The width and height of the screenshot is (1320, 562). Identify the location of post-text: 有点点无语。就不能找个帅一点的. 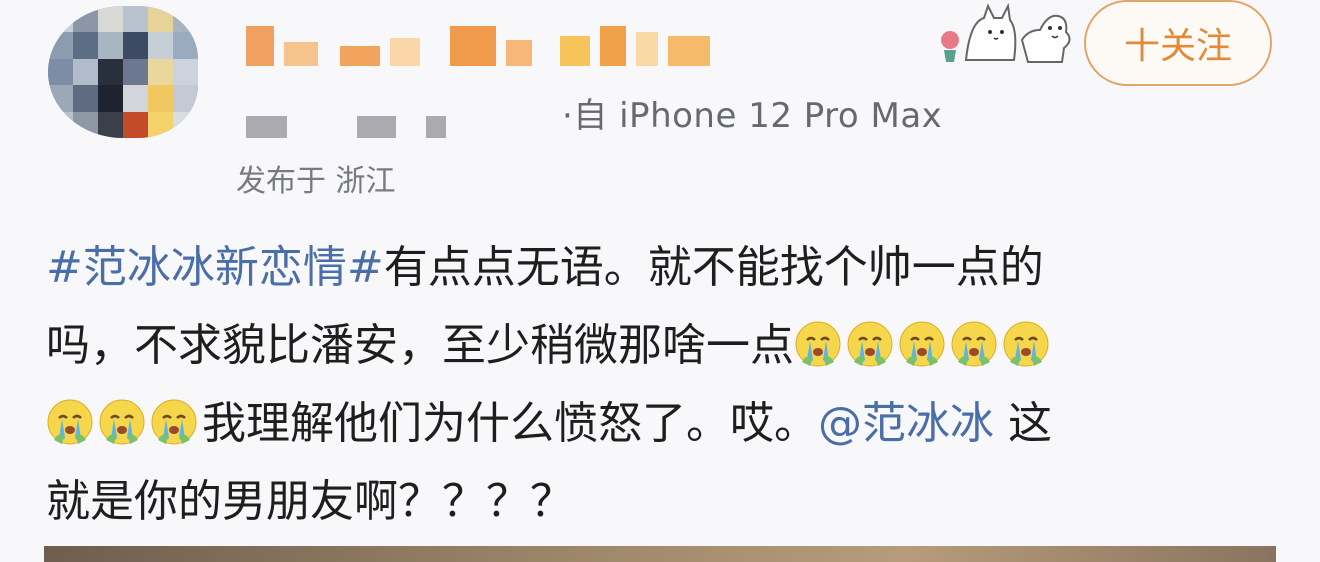
(713, 267).